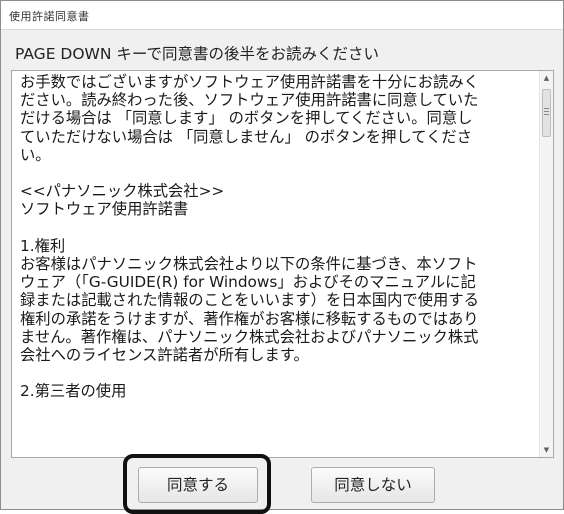 This screenshot has height=514, width=564. I want to click on license-line: 1.権利, so click(43, 245).